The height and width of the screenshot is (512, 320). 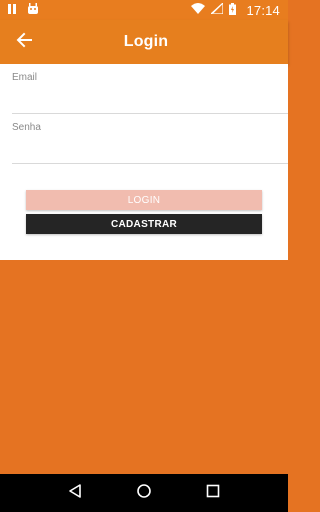 I want to click on nav-home-button, so click(x=144, y=493).